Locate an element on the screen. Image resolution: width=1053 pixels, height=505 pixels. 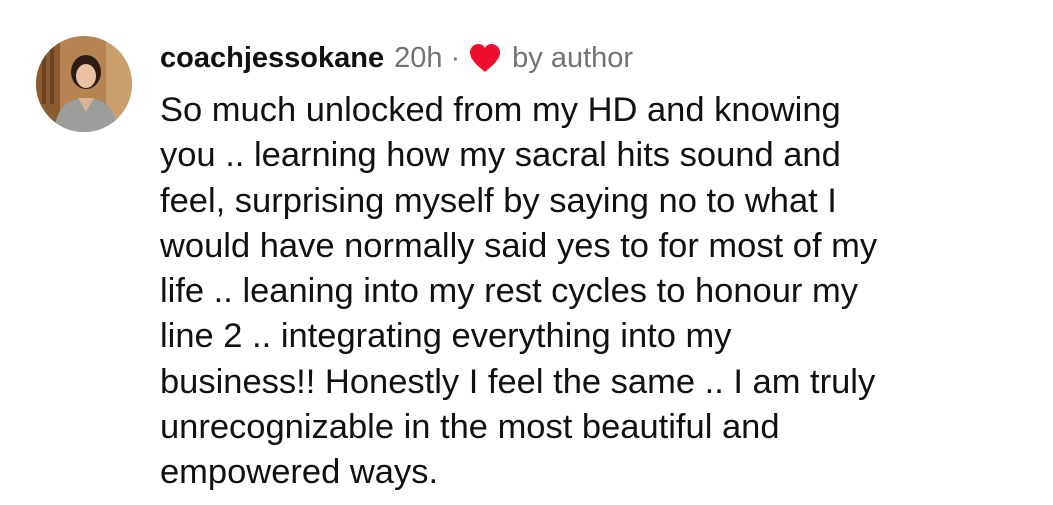
avatar-image is located at coordinates (84, 84).